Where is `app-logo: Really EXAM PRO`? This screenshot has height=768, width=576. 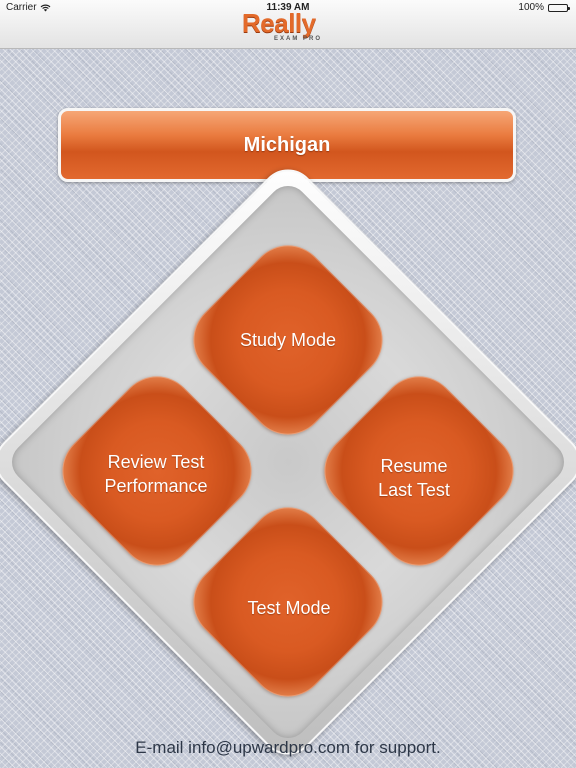 app-logo: Really EXAM PRO is located at coordinates (288, 26).